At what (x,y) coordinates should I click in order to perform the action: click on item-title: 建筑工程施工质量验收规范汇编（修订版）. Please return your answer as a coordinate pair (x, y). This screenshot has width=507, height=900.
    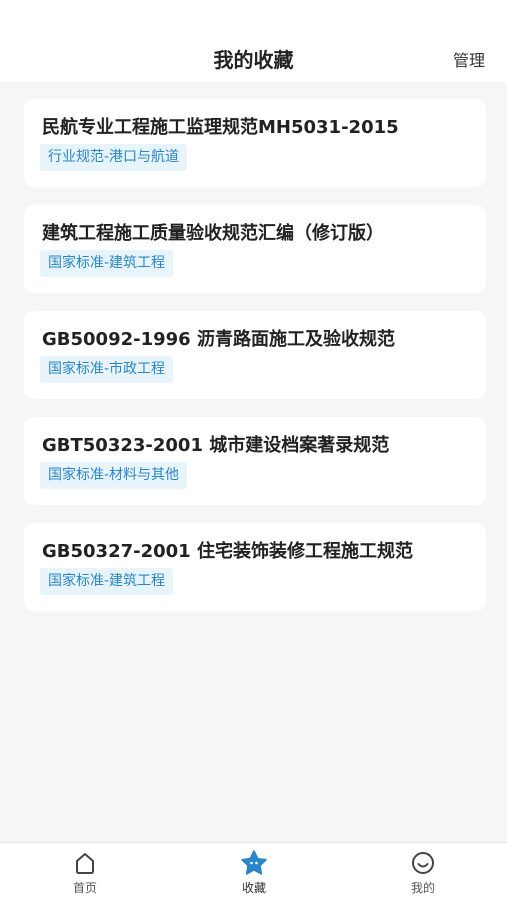
    Looking at the image, I should click on (213, 233).